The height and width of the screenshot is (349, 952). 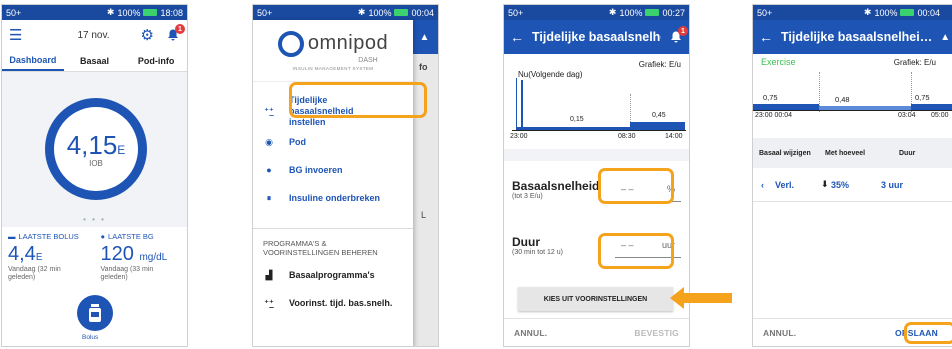 What do you see at coordinates (333, 68) in the screenshot?
I see `logo-tagline: INSULIN MANAGEMENT SYSTEM` at bounding box center [333, 68].